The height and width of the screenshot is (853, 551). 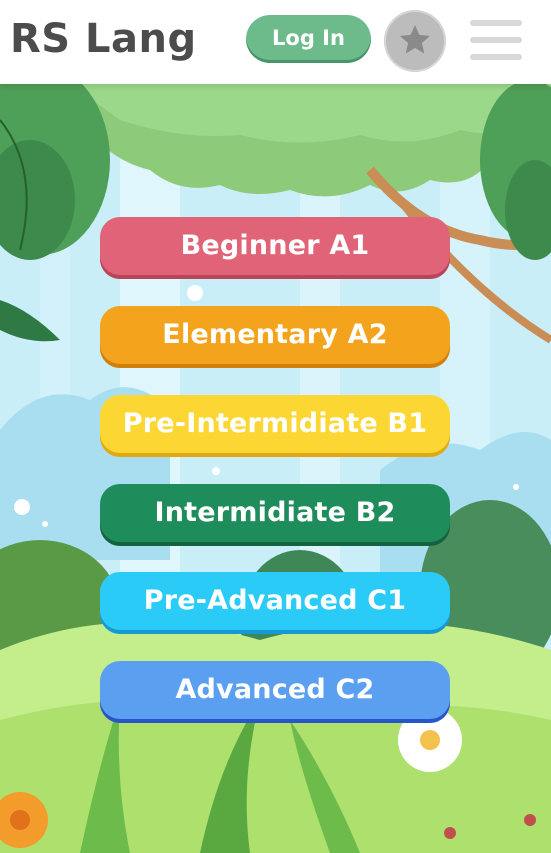 I want to click on level-button-c1: Pre-Advanced C1, so click(x=275, y=603).